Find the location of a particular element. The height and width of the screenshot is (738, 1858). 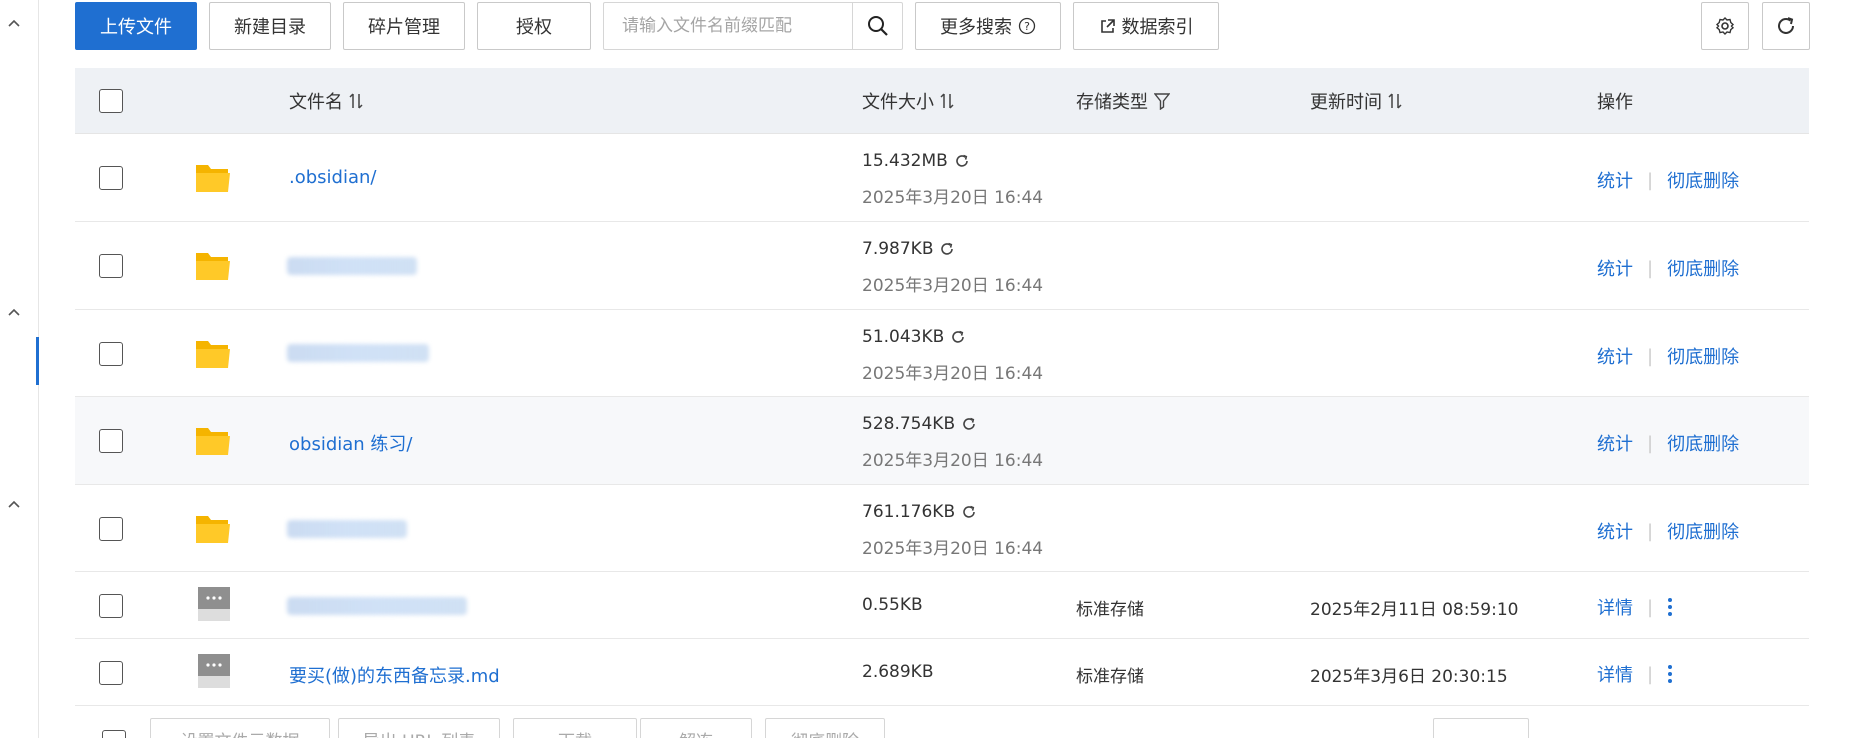

table-row: 0.55KB 标准存储 2025年2月11日 08:59:10 详情 | is located at coordinates (942, 605).